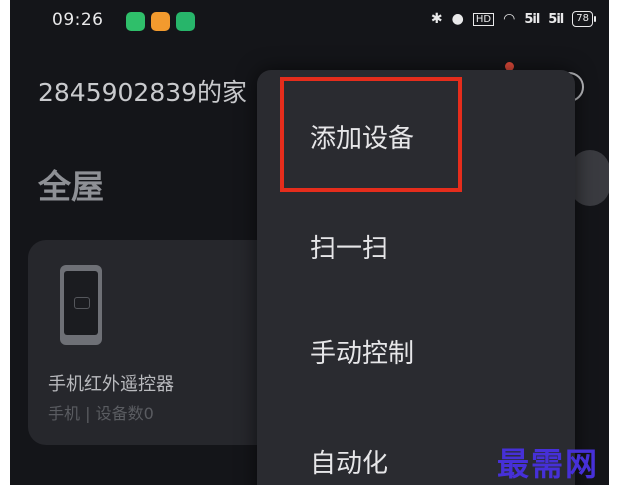 Image resolution: width=619 pixels, height=493 pixels. Describe the element at coordinates (111, 384) in the screenshot. I see `device-name: 手机红外遥控器` at that location.